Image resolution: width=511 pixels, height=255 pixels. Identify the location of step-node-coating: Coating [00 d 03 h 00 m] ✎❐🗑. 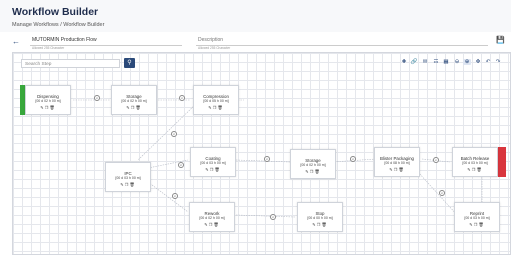
(213, 162).